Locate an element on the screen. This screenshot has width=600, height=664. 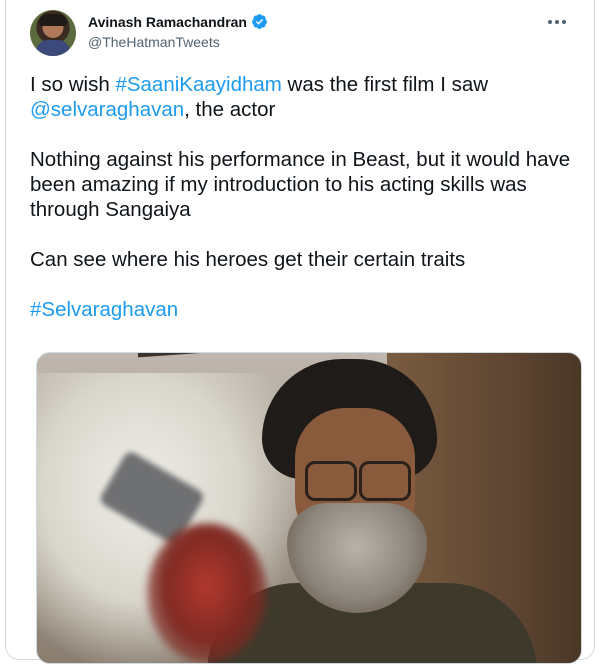
hashtag-link-selvaraghavan: #Selvaraghavan is located at coordinates (104, 309).